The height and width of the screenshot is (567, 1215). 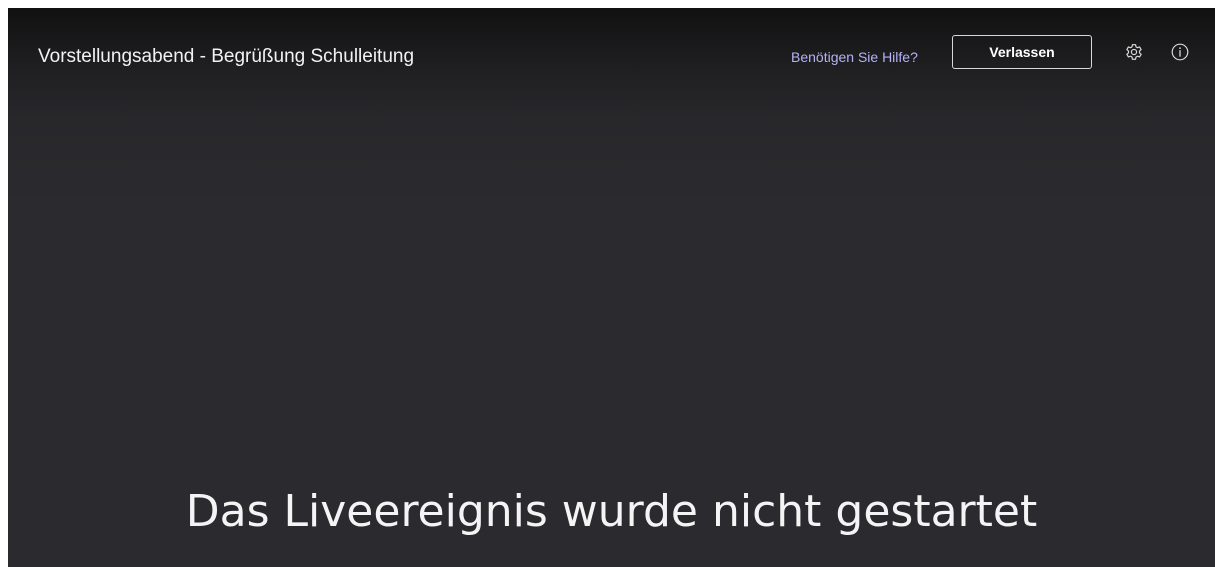 I want to click on info-icon, so click(x=1180, y=52).